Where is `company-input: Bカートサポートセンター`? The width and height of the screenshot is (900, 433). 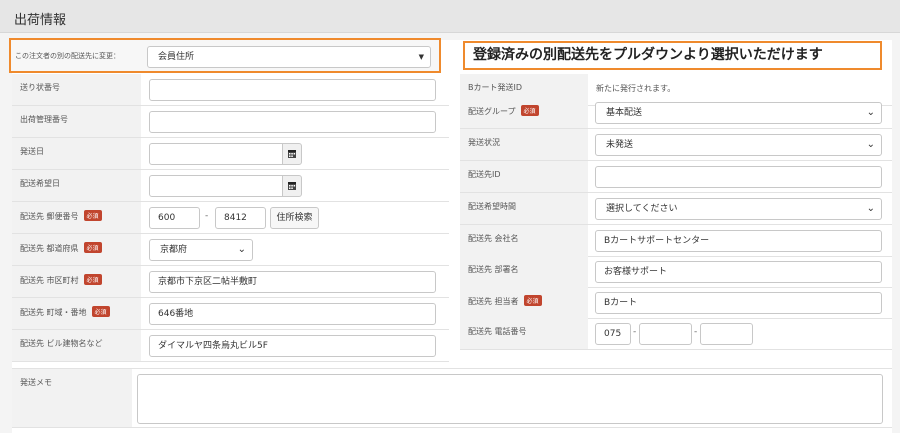
company-input: Bカートサポートセンター is located at coordinates (738, 241).